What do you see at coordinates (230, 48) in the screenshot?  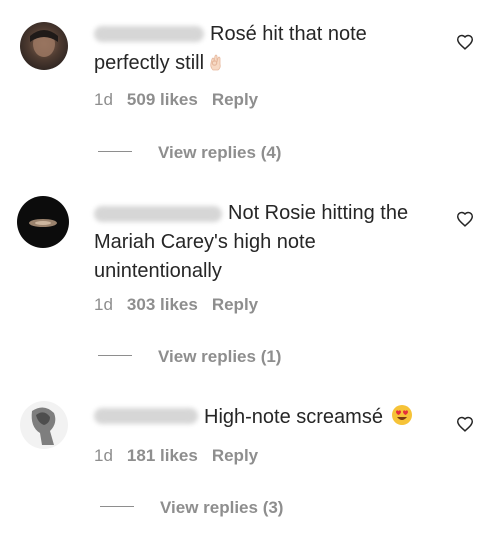 I see `comment-text: Rosé hit that note perfectly still` at bounding box center [230, 48].